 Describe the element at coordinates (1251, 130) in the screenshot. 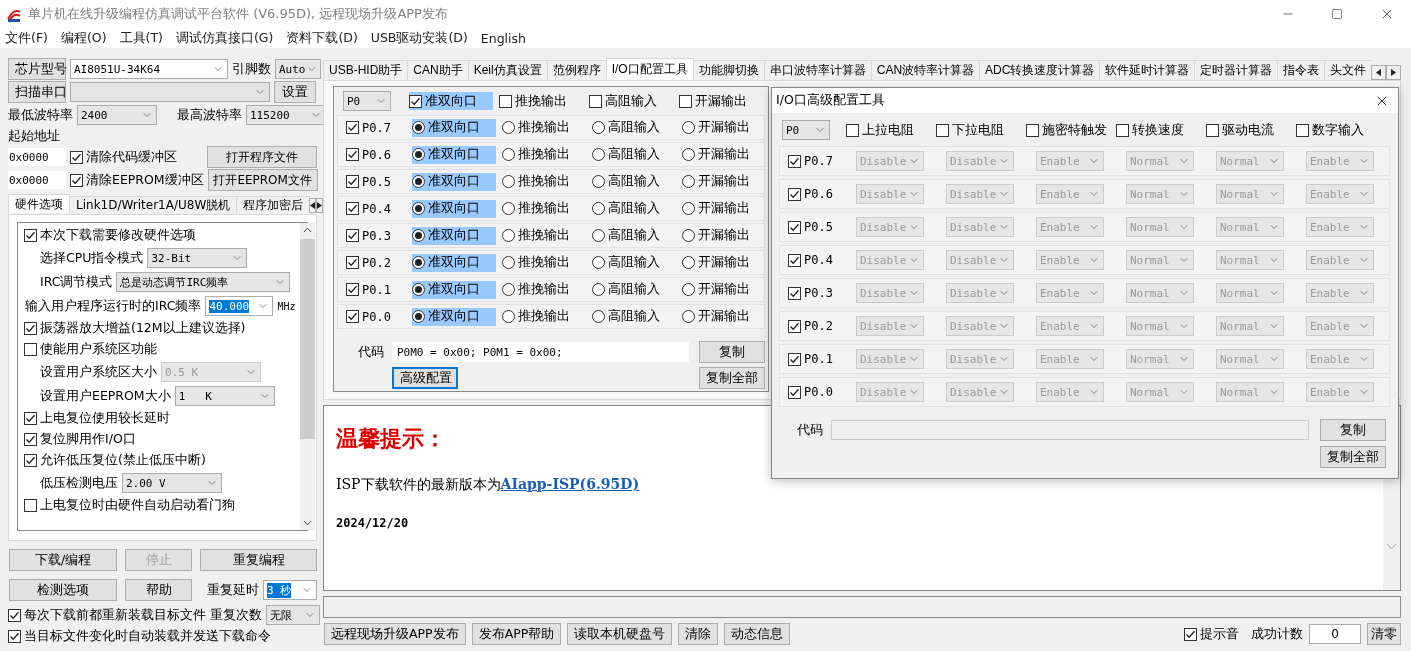

I see `checkbox: 驱动电流` at that location.